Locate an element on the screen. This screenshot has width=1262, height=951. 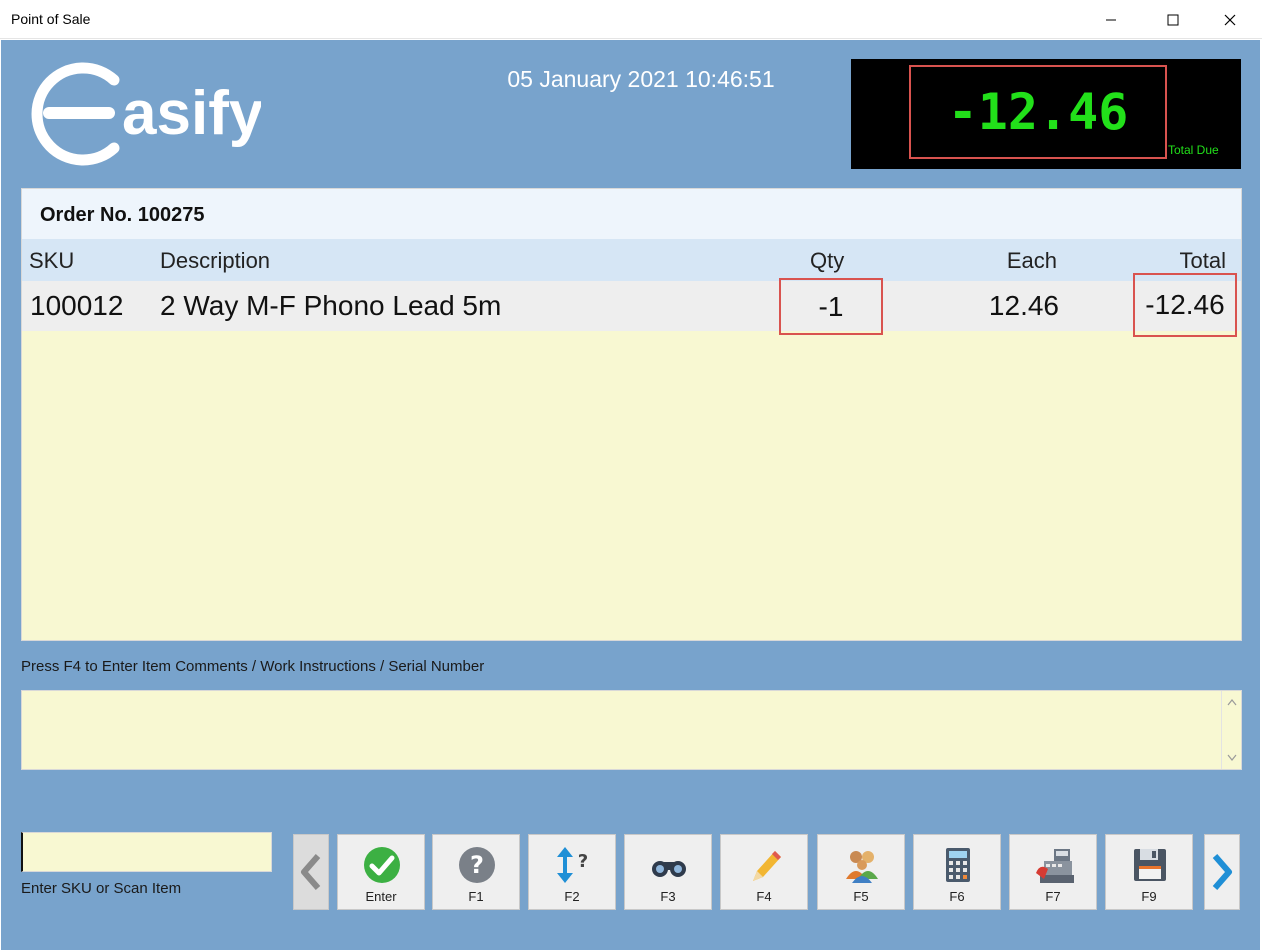
enter-button-label: Enter is located at coordinates (381, 896).